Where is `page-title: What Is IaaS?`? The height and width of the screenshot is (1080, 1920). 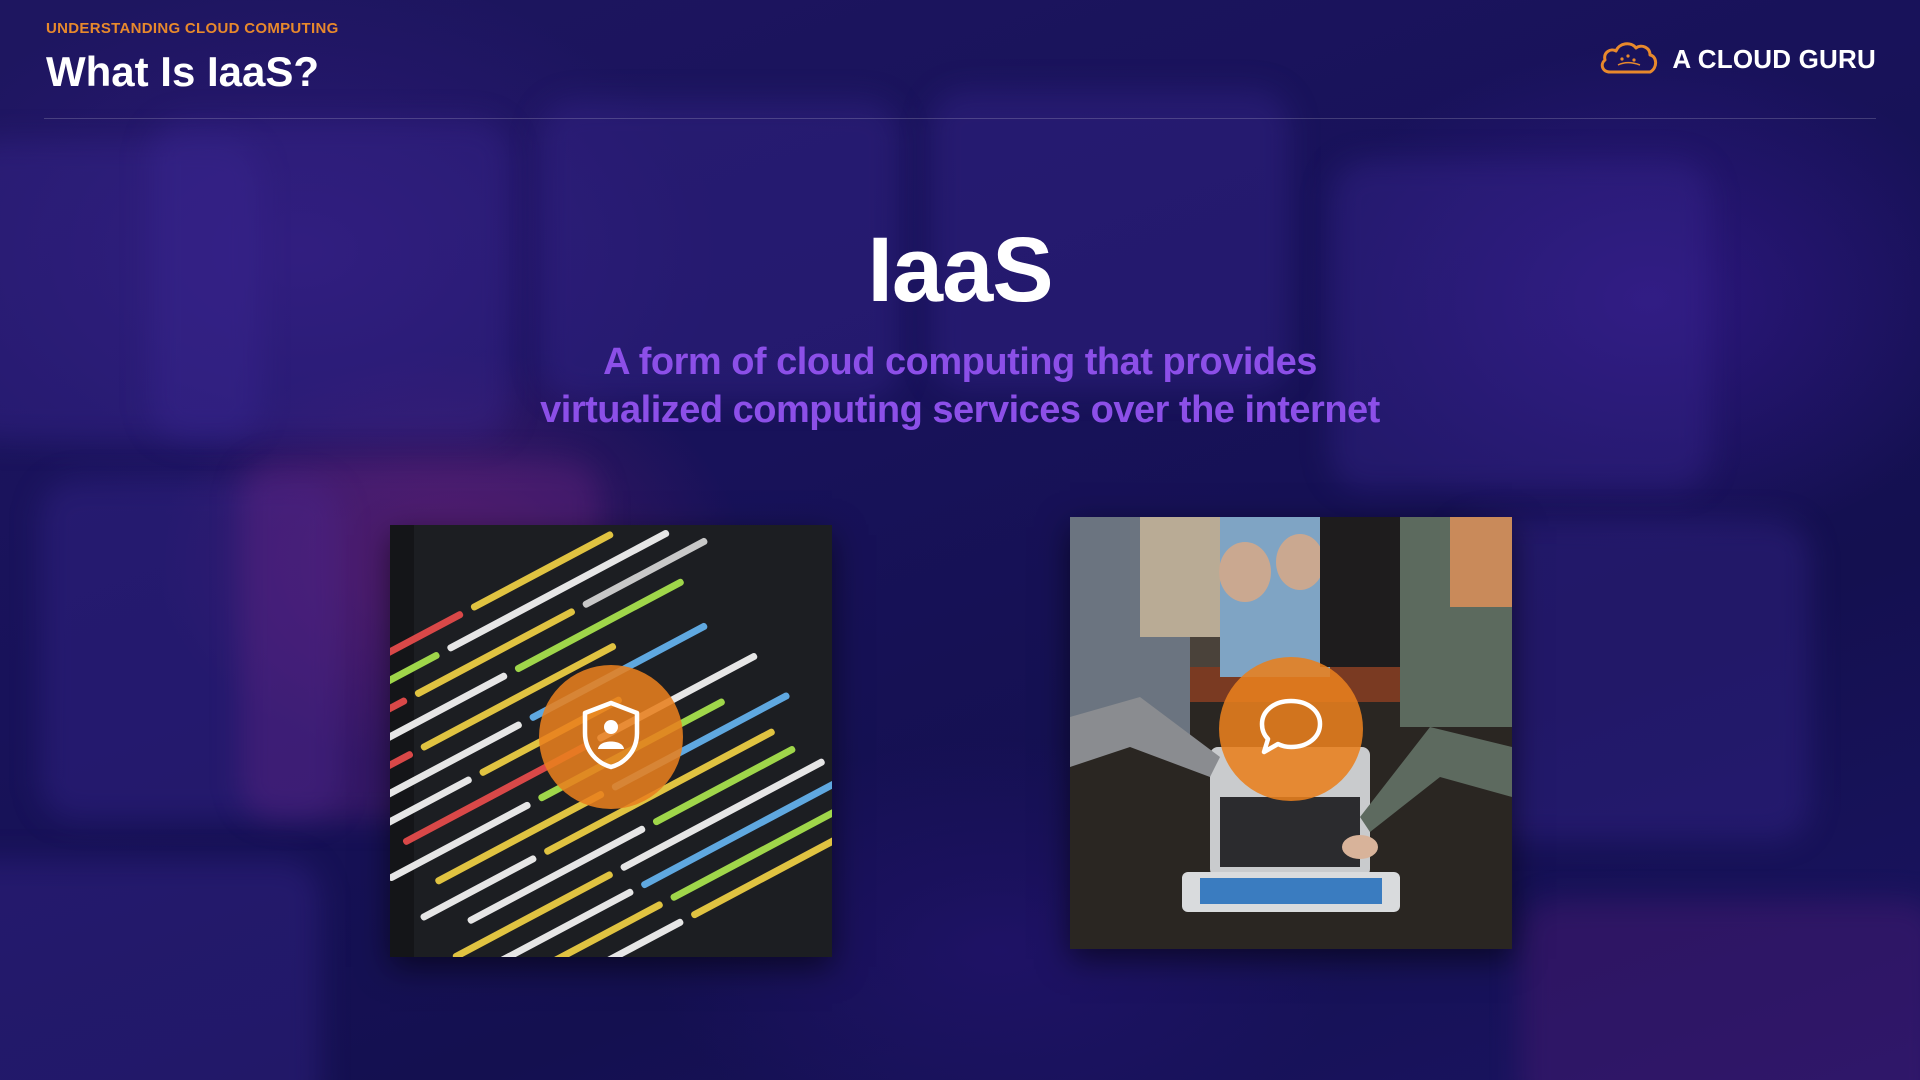
page-title: What Is IaaS? is located at coordinates (183, 71).